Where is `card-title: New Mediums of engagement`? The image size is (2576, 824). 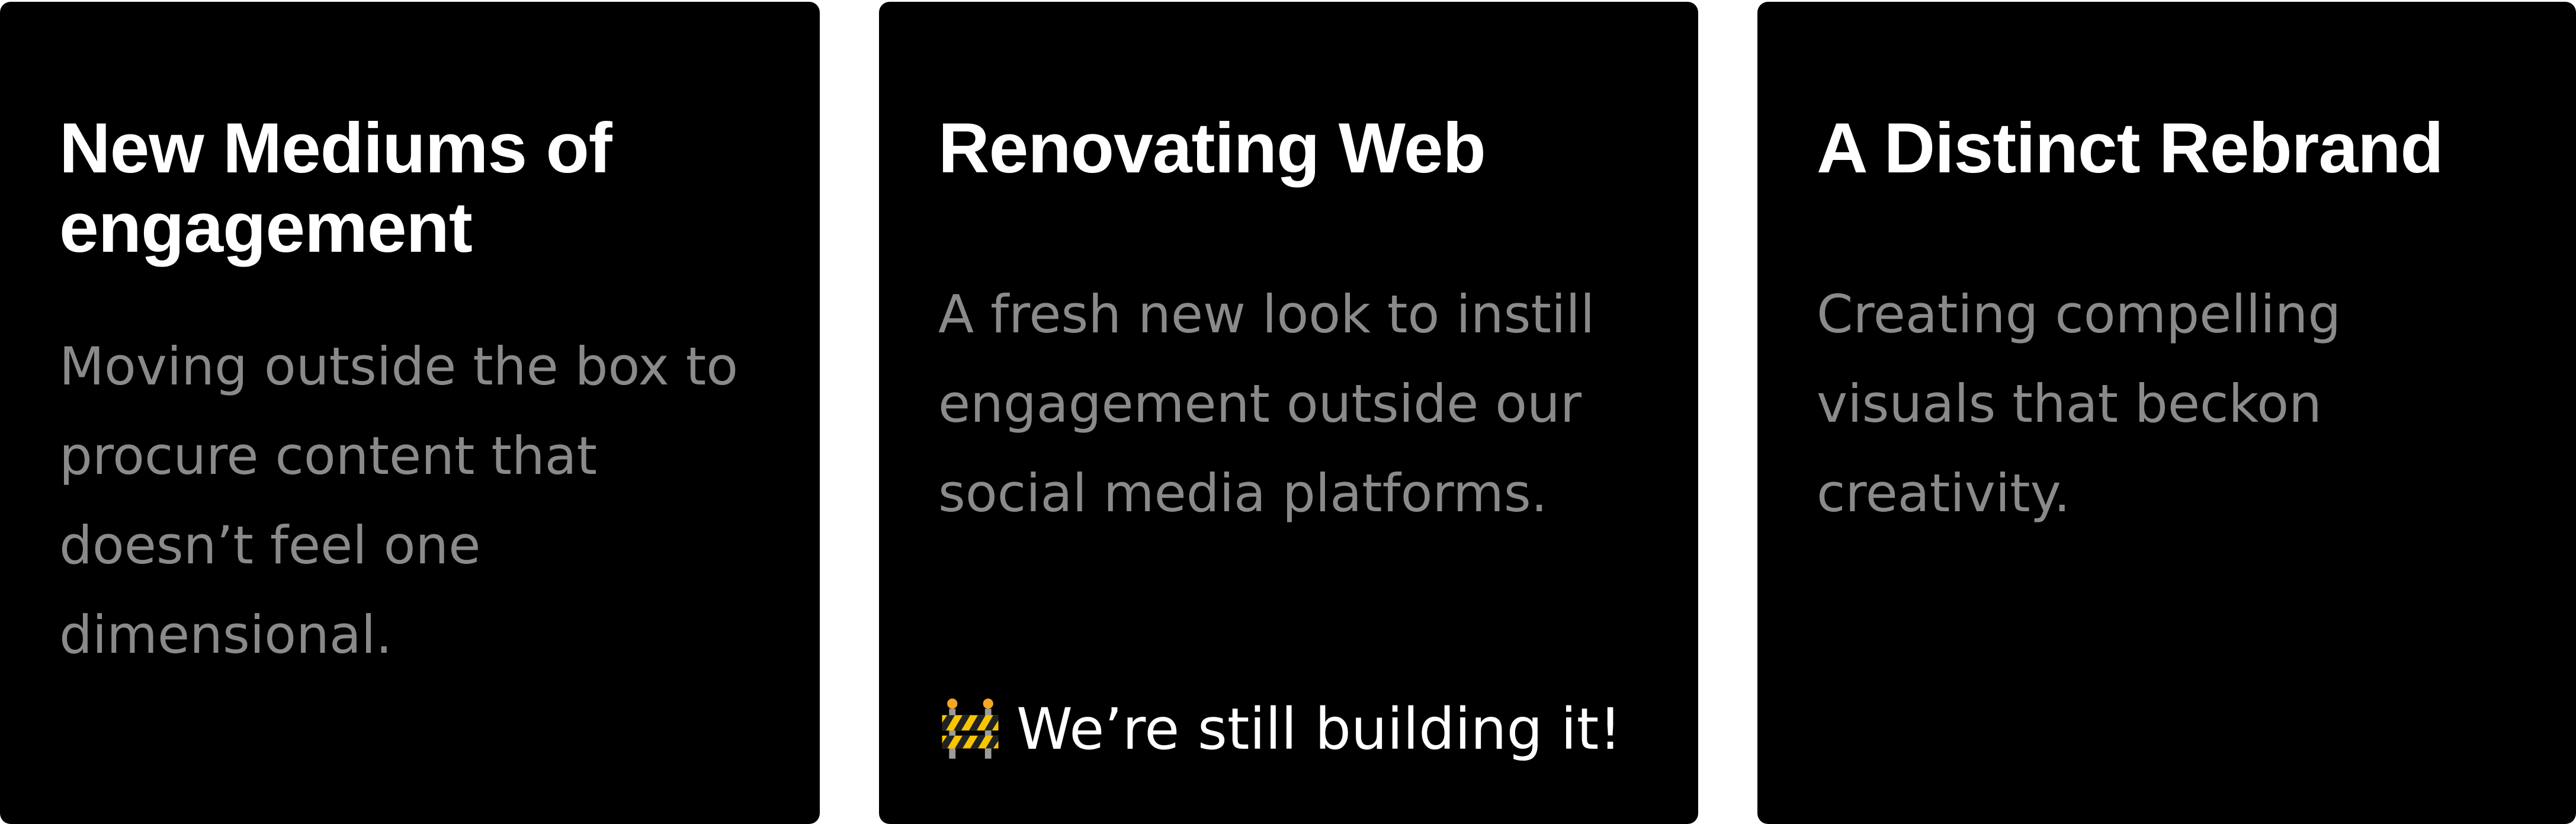 card-title: New Mediums of engagement is located at coordinates (336, 187).